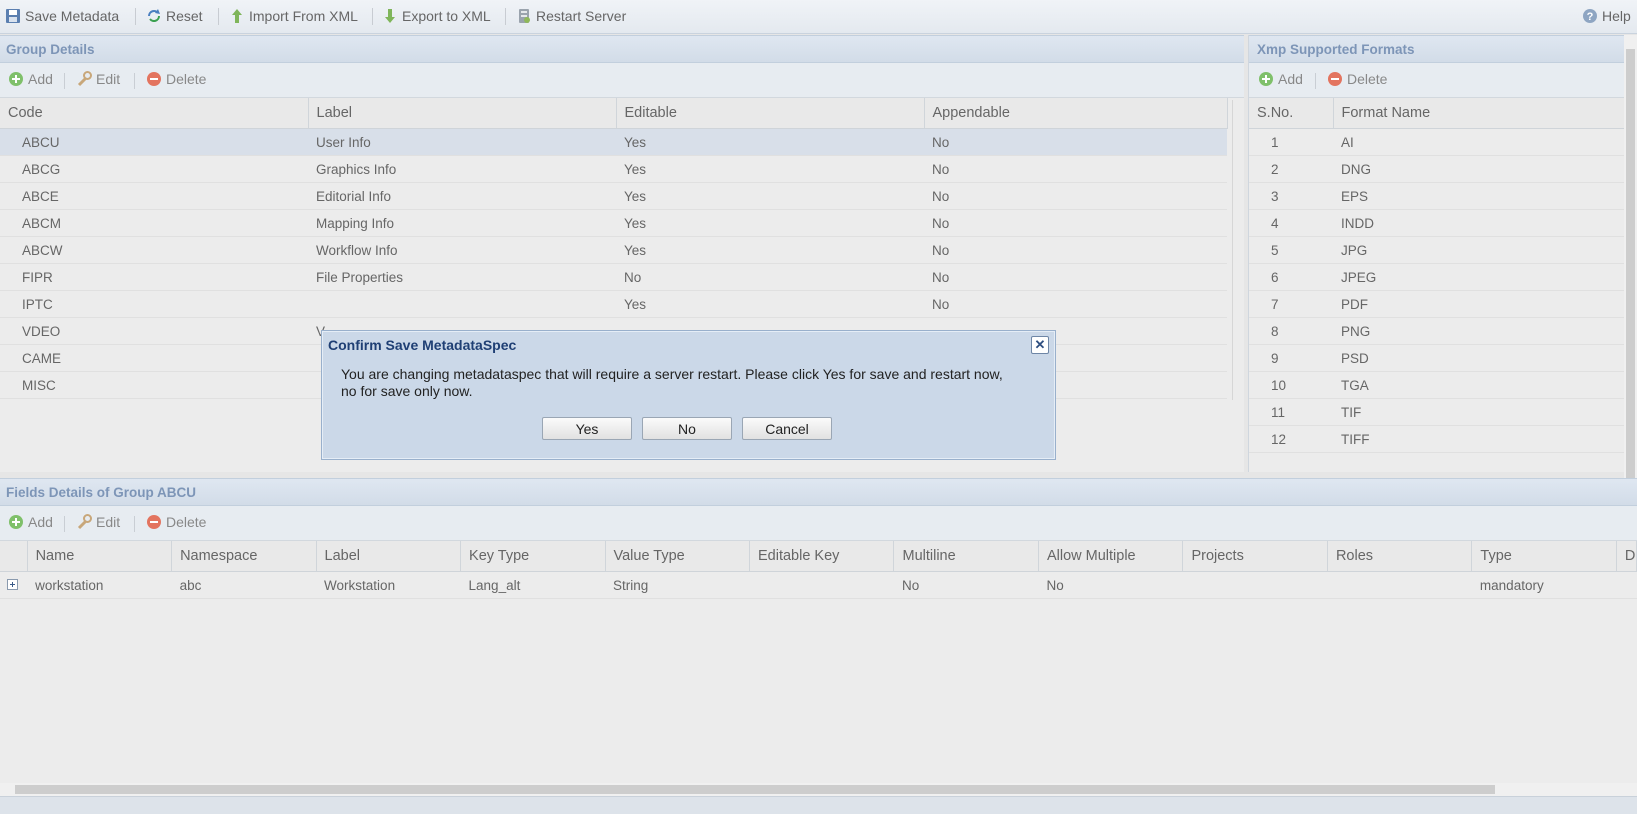 The width and height of the screenshot is (1637, 814). Describe the element at coordinates (613, 169) in the screenshot. I see `table-row: ABCG Graphics Info Yes No` at that location.